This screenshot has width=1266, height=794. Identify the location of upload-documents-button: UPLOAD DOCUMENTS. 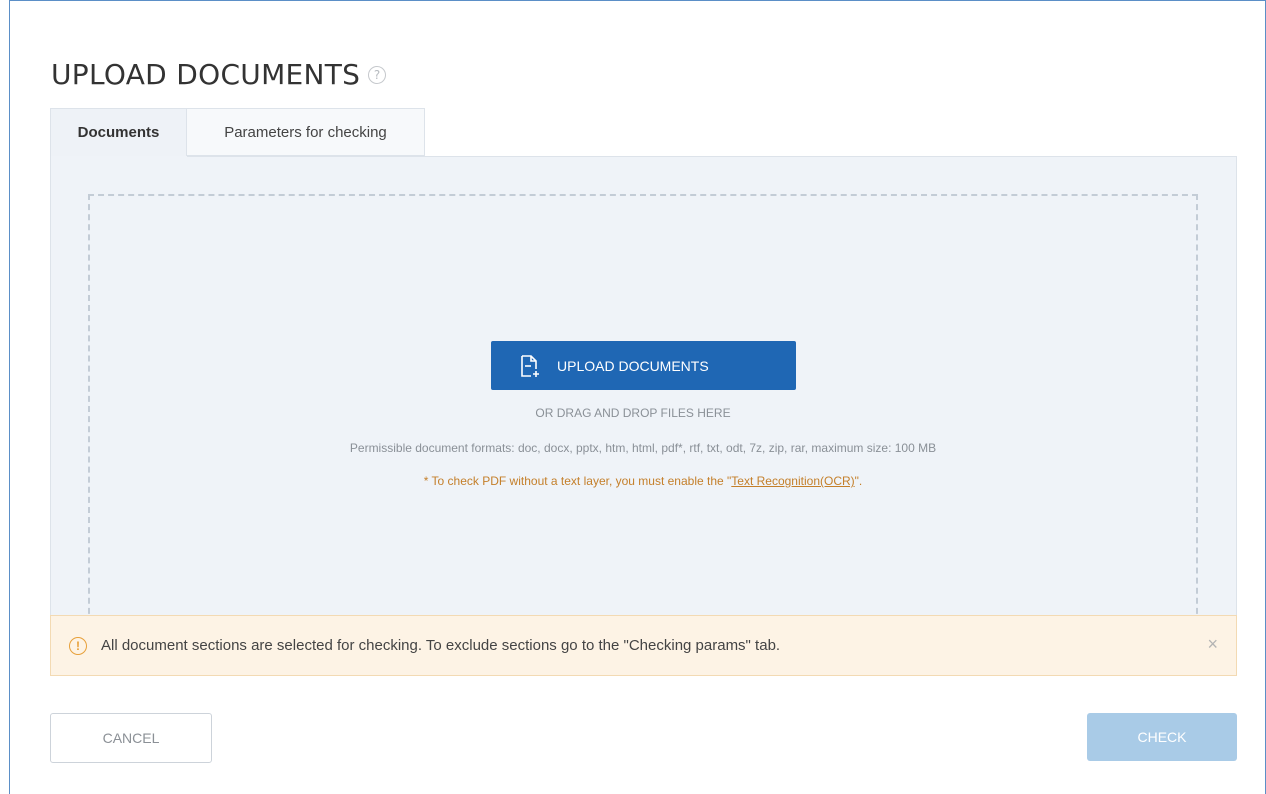
(643, 365).